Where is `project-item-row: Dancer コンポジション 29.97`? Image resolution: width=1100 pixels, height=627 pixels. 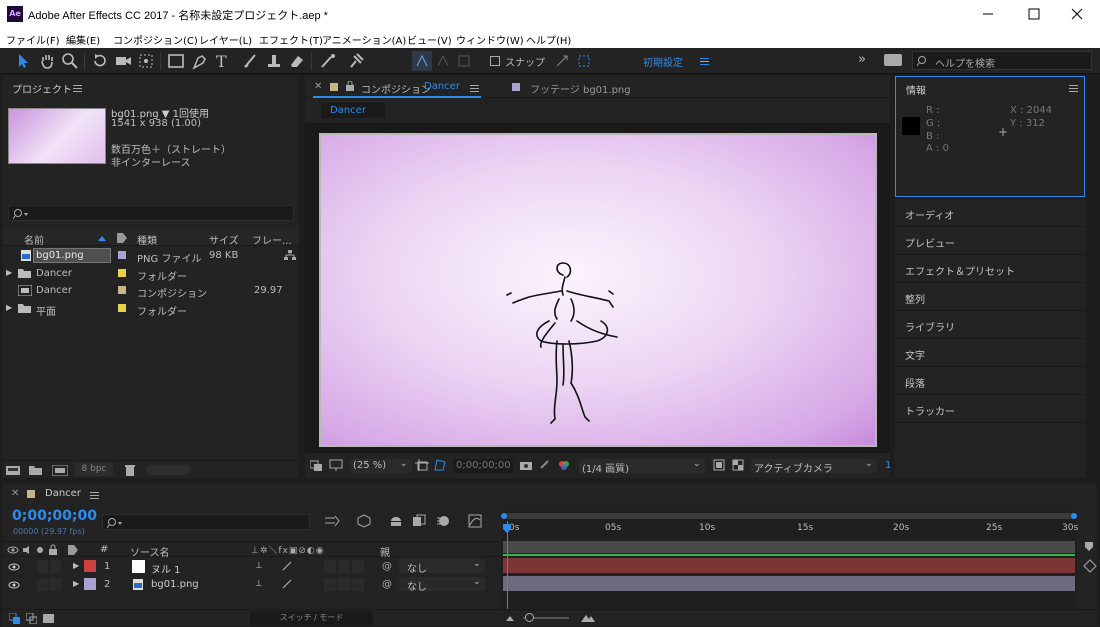
project-item-row: Dancer コンポジション 29.97 is located at coordinates (151, 291).